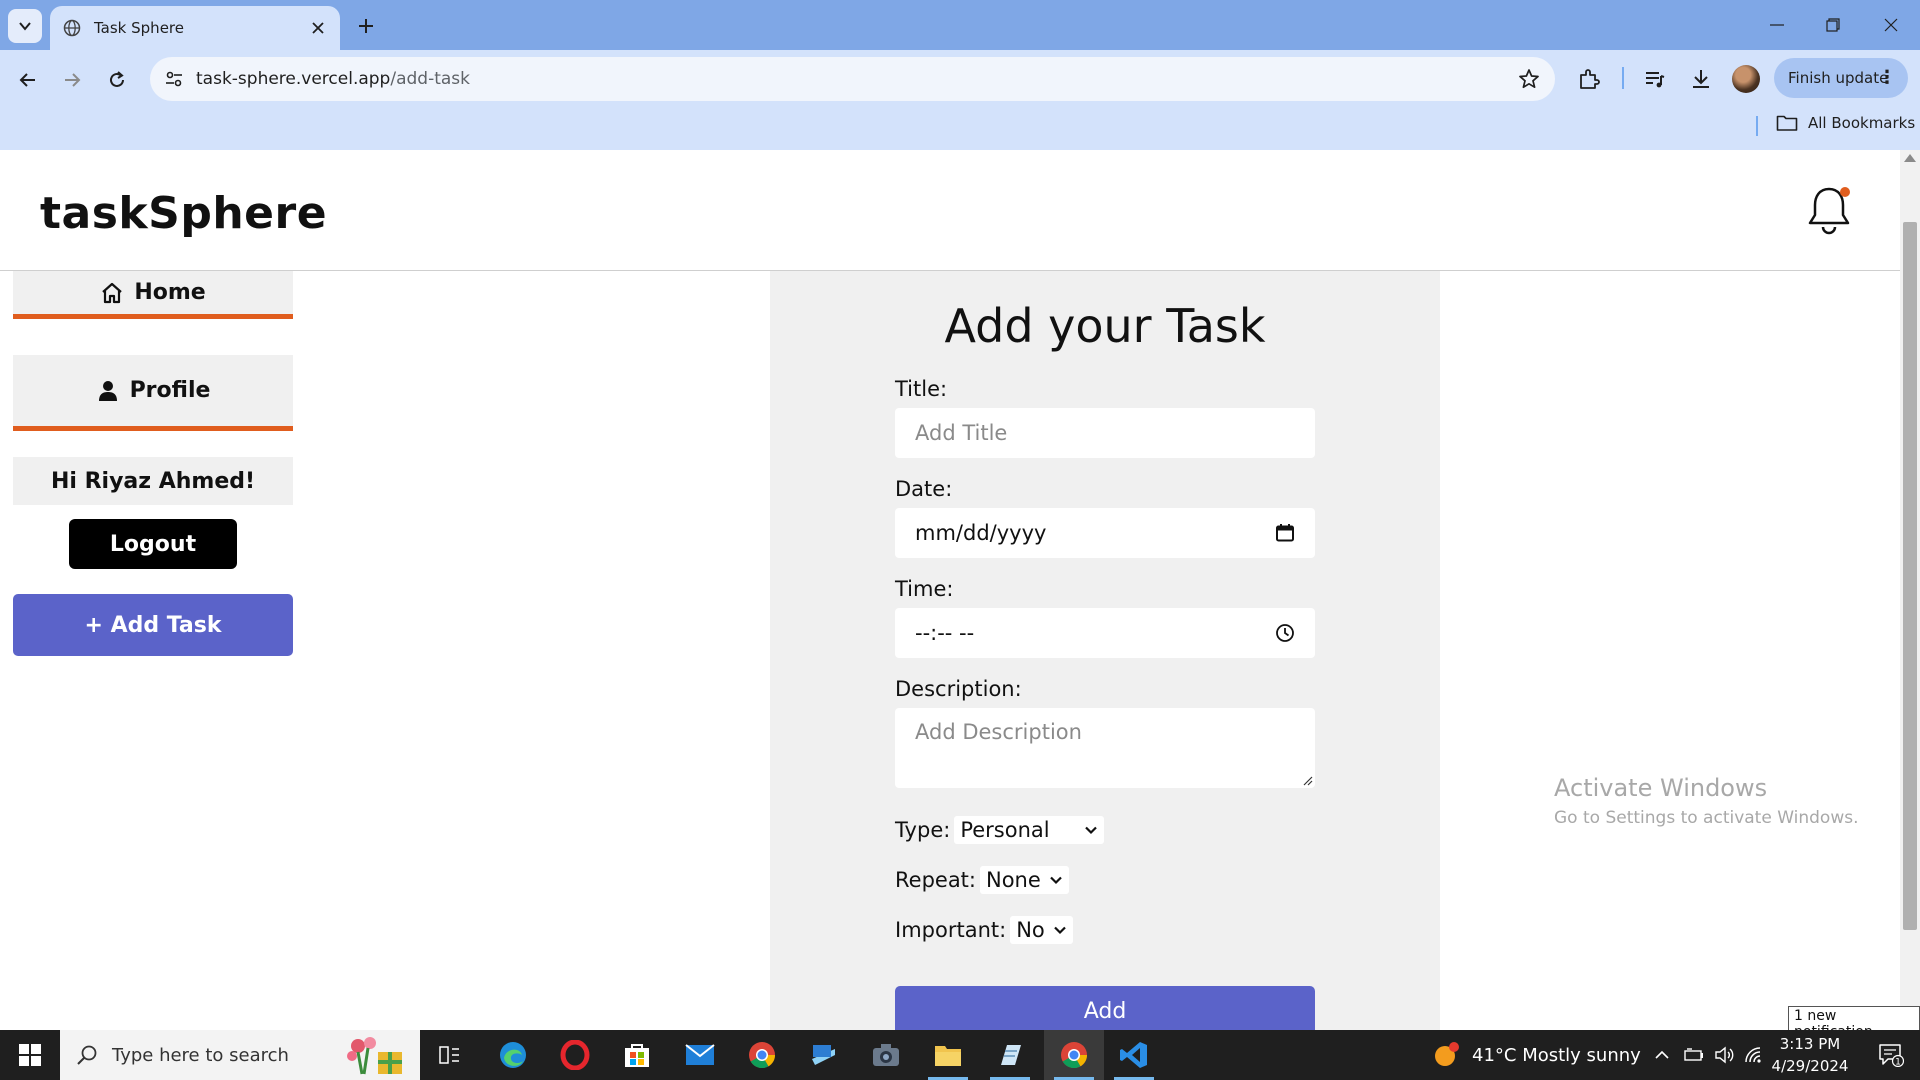 The image size is (1920, 1080). What do you see at coordinates (28, 80) in the screenshot?
I see `back-button` at bounding box center [28, 80].